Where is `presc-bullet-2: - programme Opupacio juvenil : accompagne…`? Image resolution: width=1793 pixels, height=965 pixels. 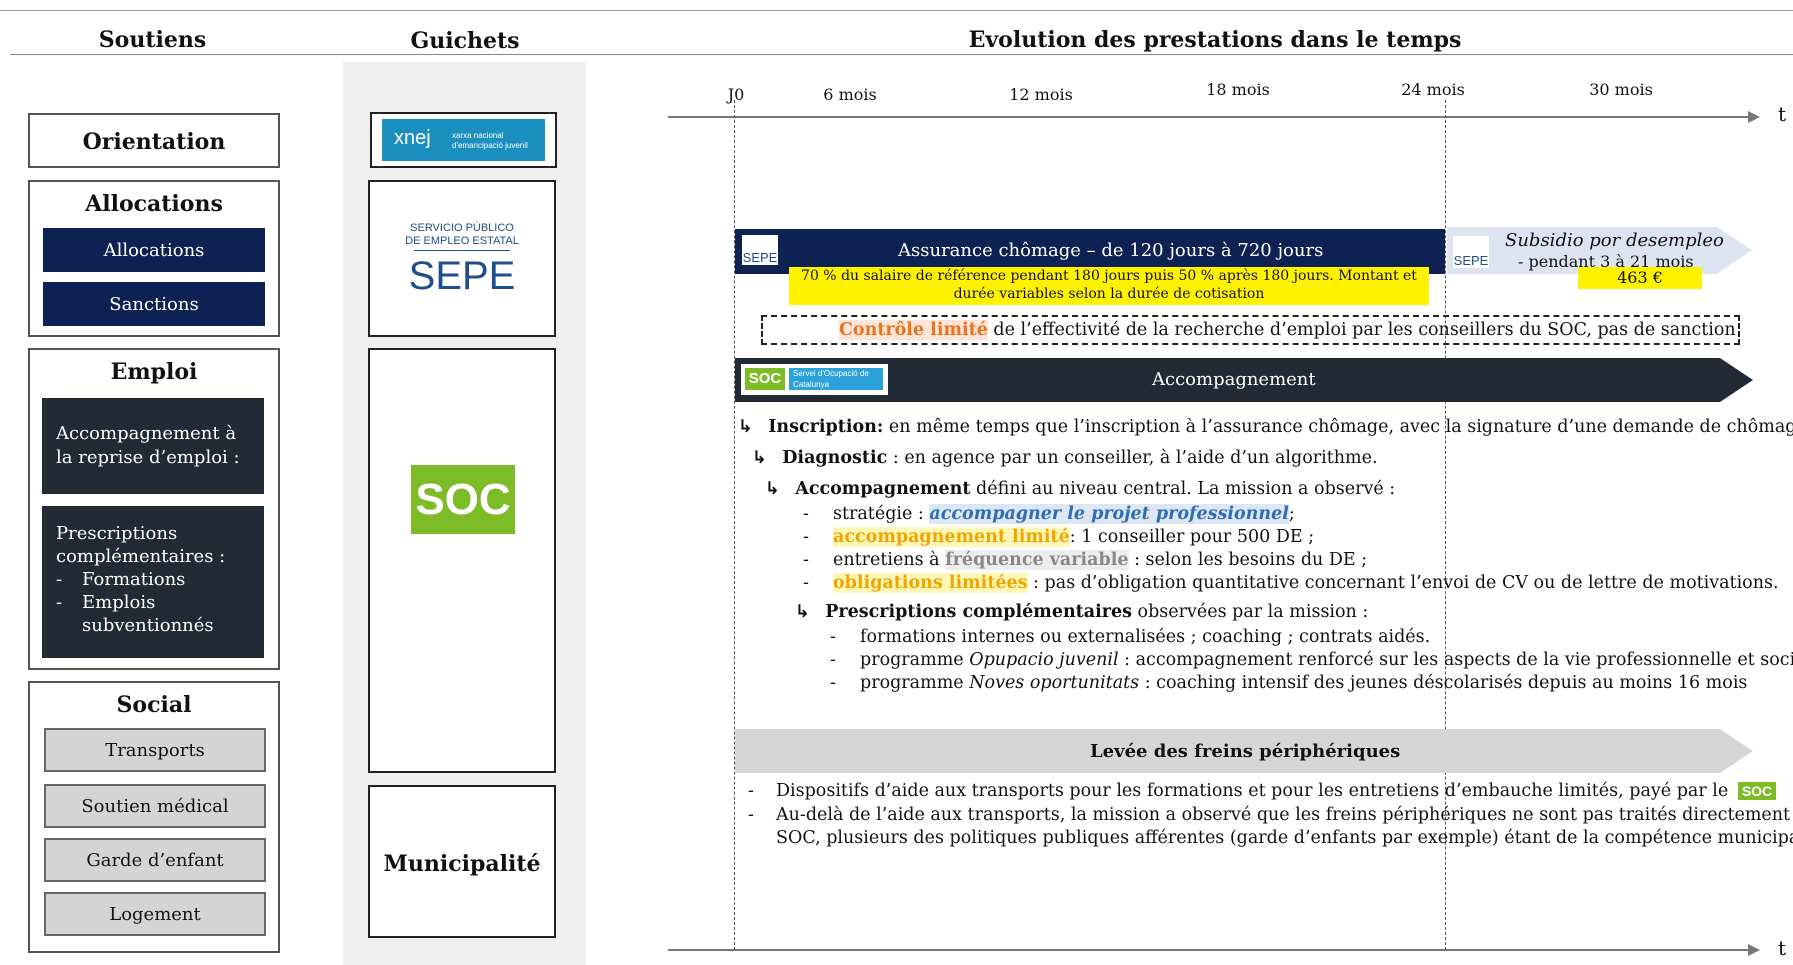 presc-bullet-2: - programme Opupacio juvenil : accompagne… is located at coordinates (1311, 660).